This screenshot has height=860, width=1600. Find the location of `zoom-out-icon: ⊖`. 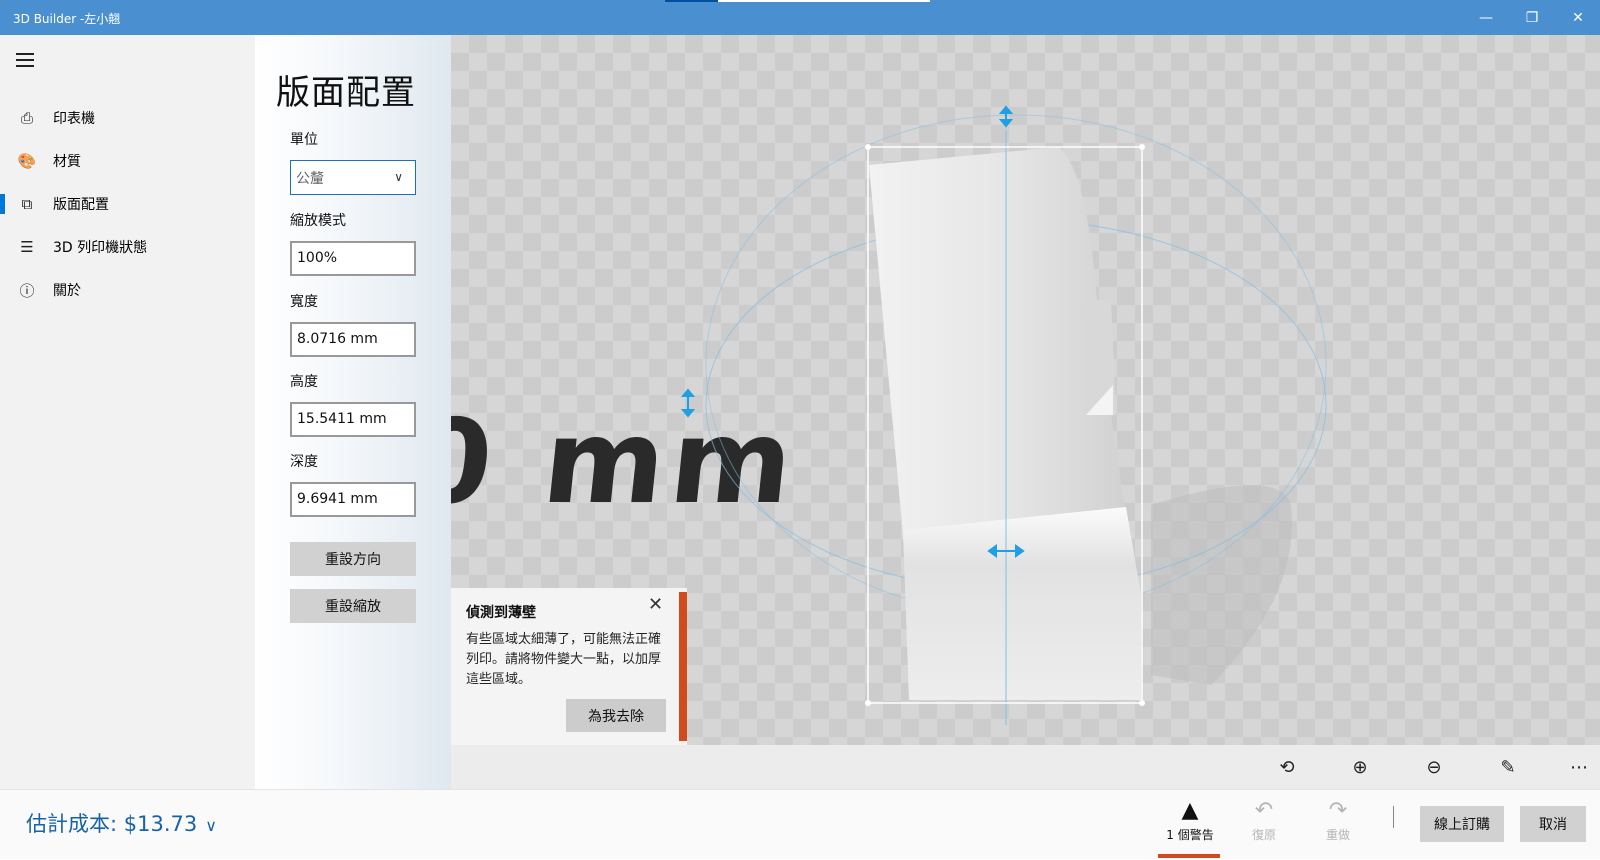

zoom-out-icon: ⊖ is located at coordinates (1434, 767).